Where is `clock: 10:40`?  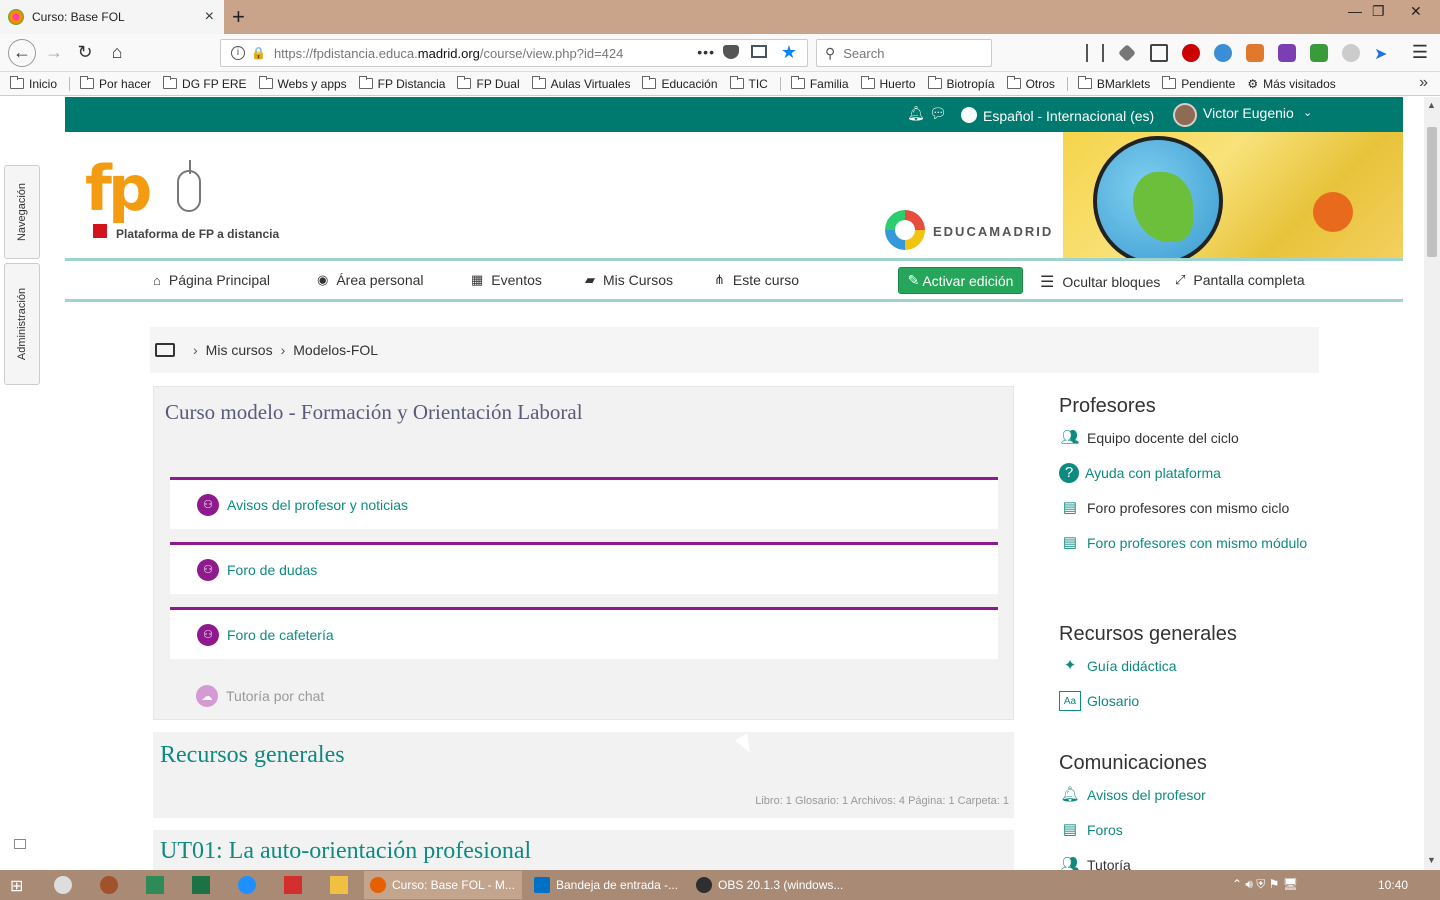
clock: 10:40 is located at coordinates (1393, 885).